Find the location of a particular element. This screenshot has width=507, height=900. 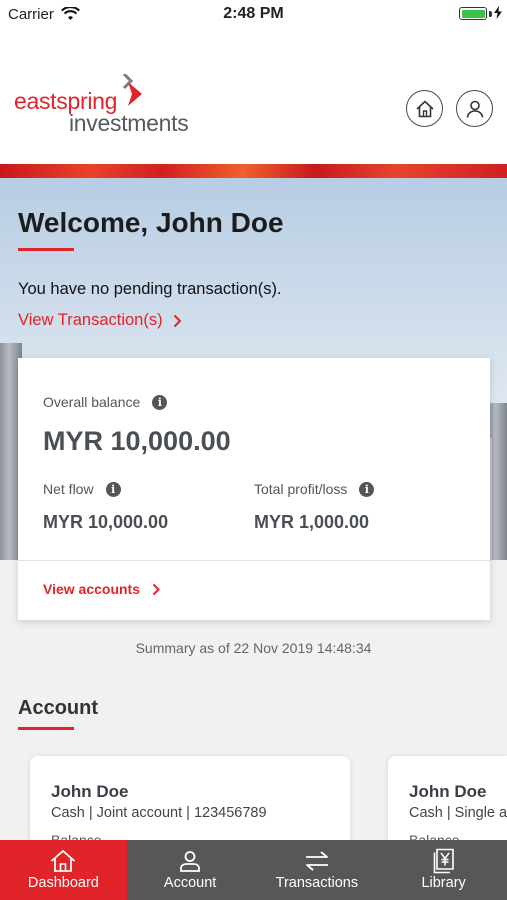

account-details: Cash | Single account is located at coordinates (458, 813).